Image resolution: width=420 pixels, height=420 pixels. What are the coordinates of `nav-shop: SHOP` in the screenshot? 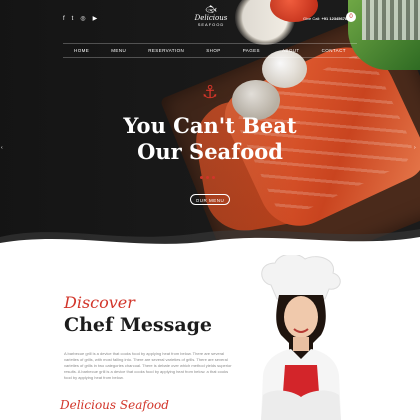 It's located at (213, 50).